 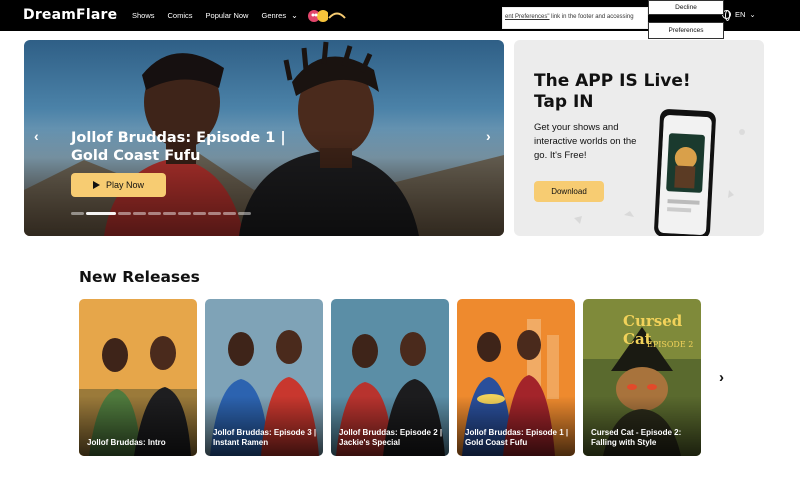 What do you see at coordinates (670, 344) in the screenshot?
I see `cursed-cat-art-subtitle: EPISODE 2` at bounding box center [670, 344].